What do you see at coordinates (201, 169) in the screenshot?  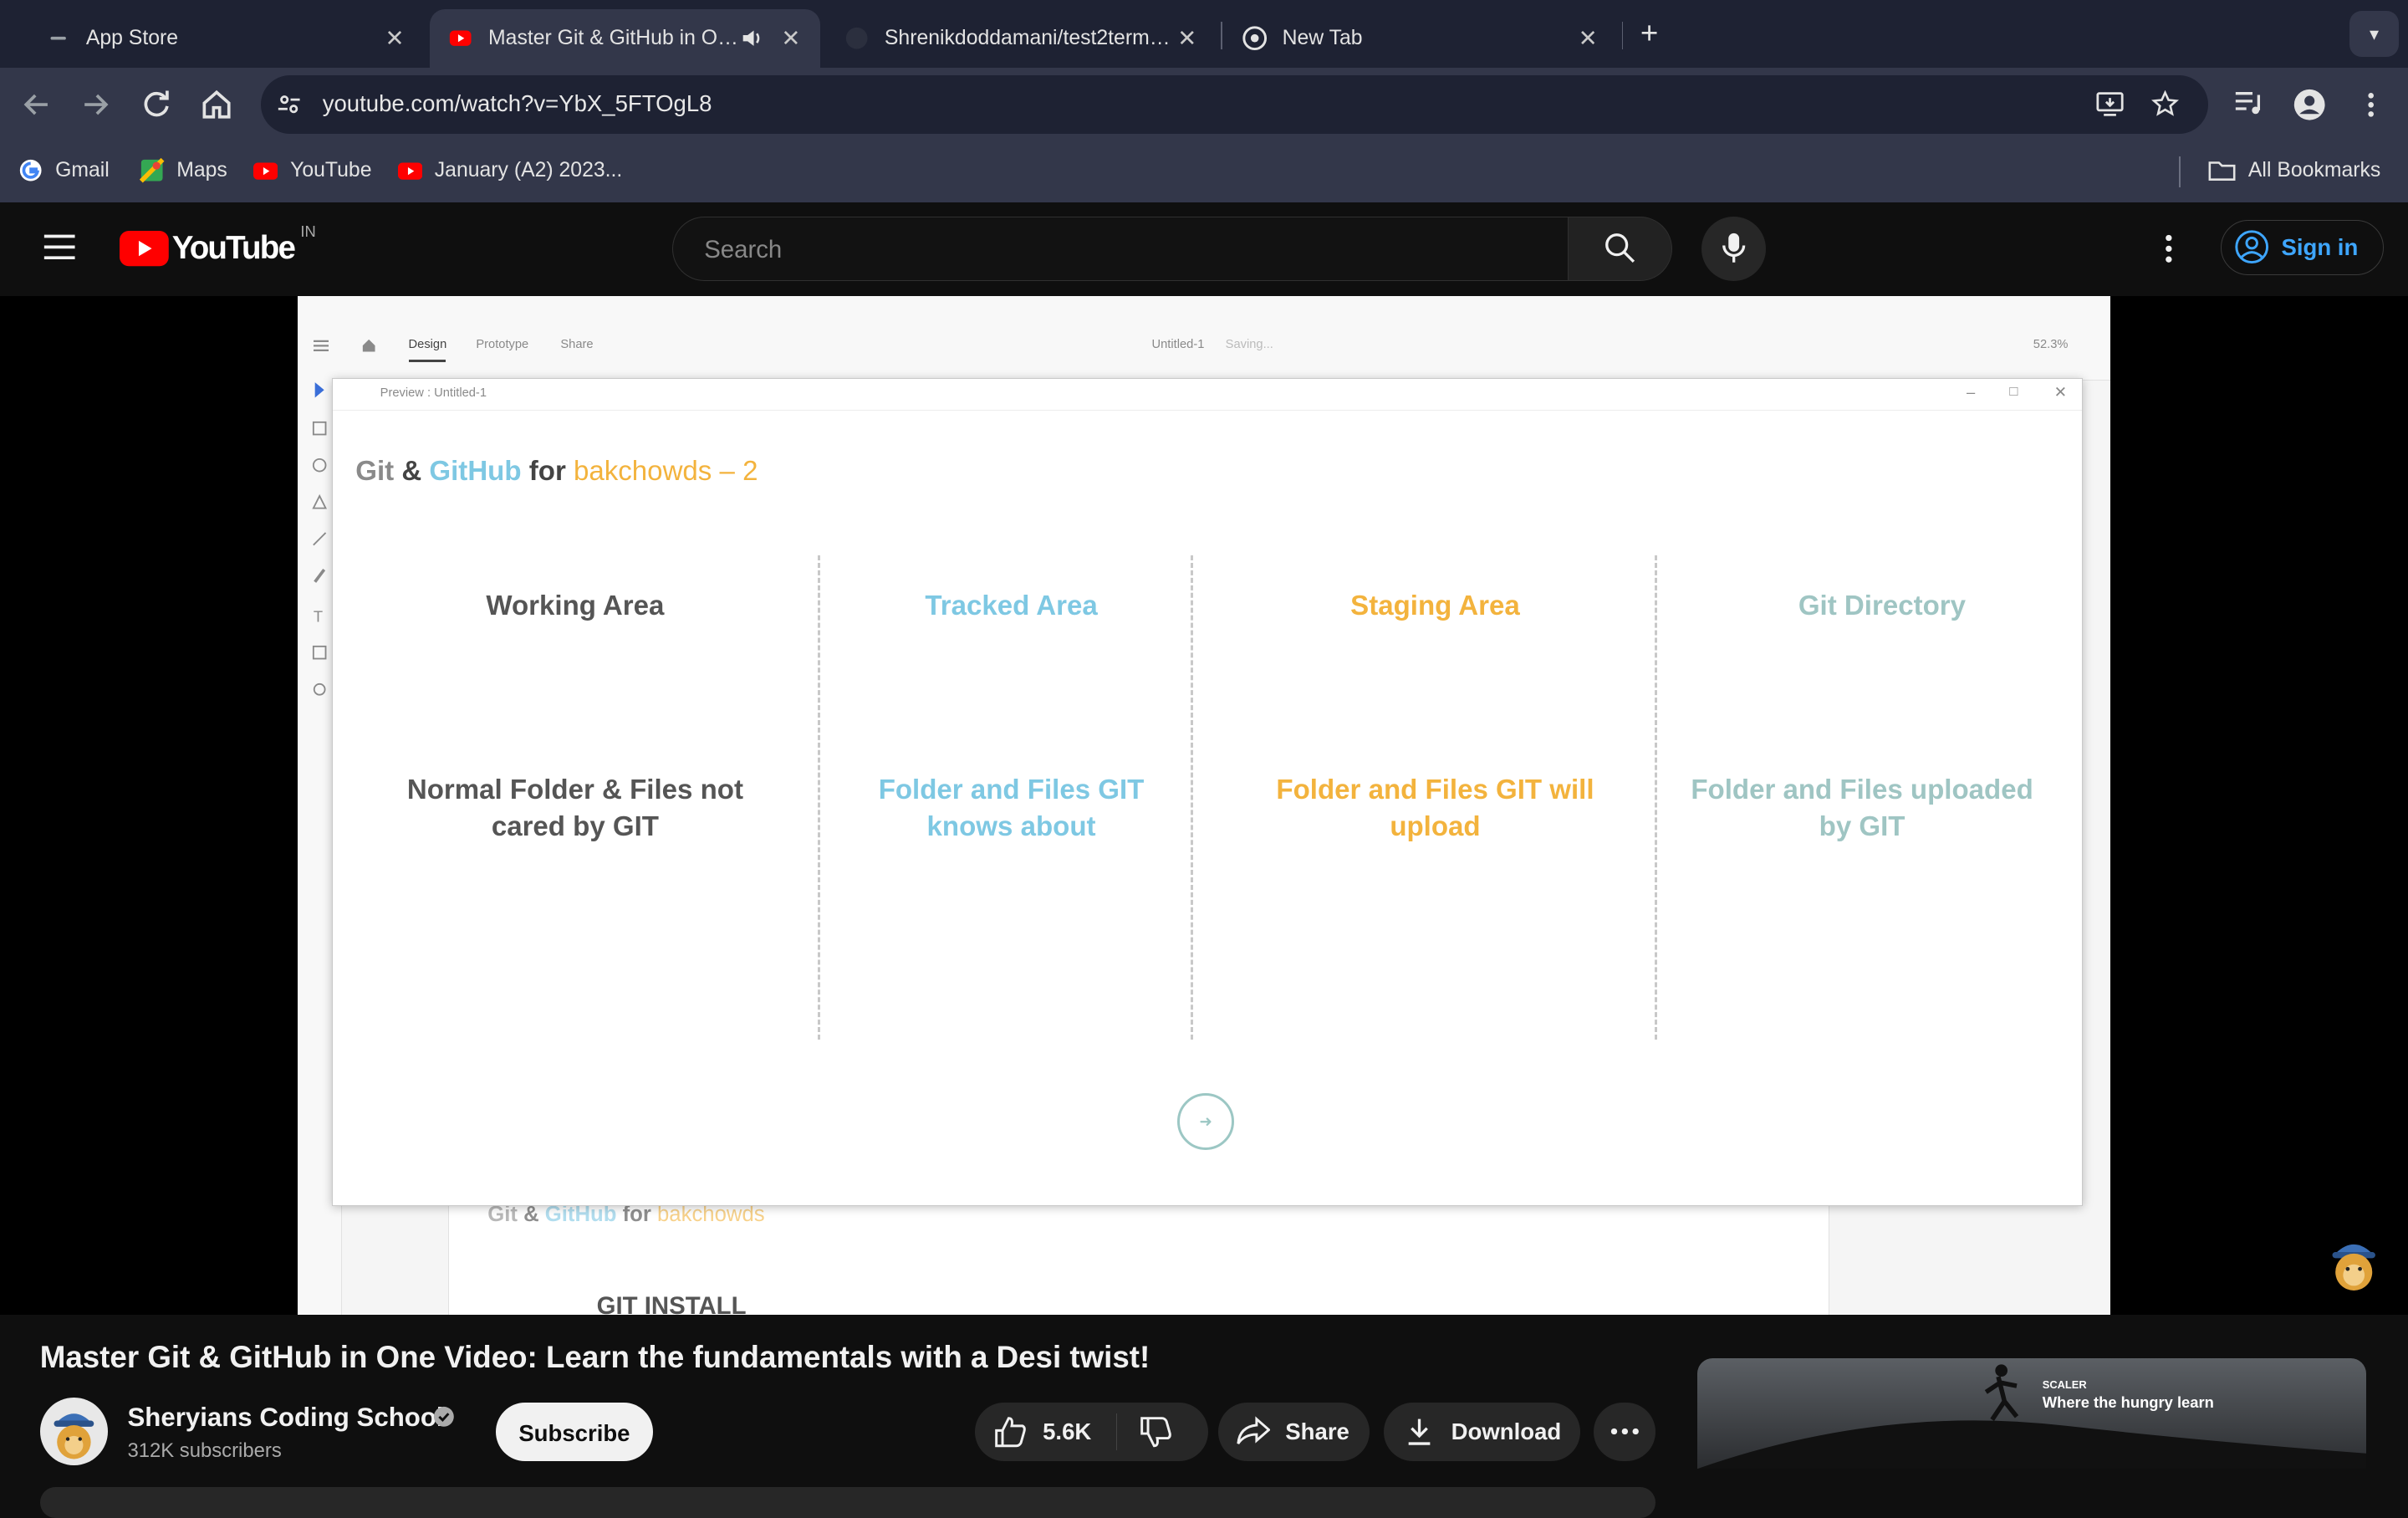 I see `bookmark-label: Maps` at bounding box center [201, 169].